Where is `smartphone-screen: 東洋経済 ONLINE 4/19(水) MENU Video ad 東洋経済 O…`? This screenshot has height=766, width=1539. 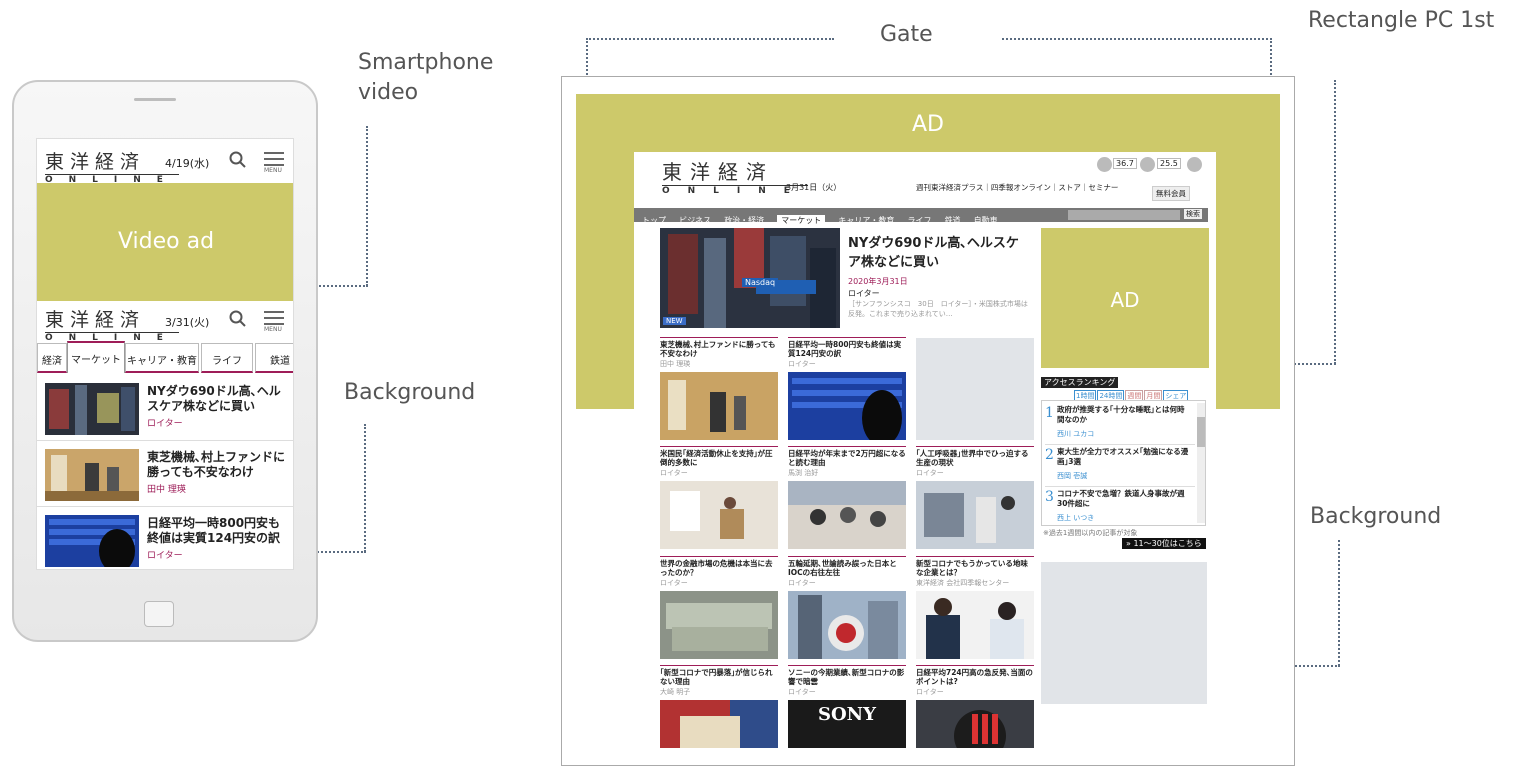 smartphone-screen: 東洋経済 ONLINE 4/19(水) MENU Video ad 東洋経済 O… is located at coordinates (165, 354).